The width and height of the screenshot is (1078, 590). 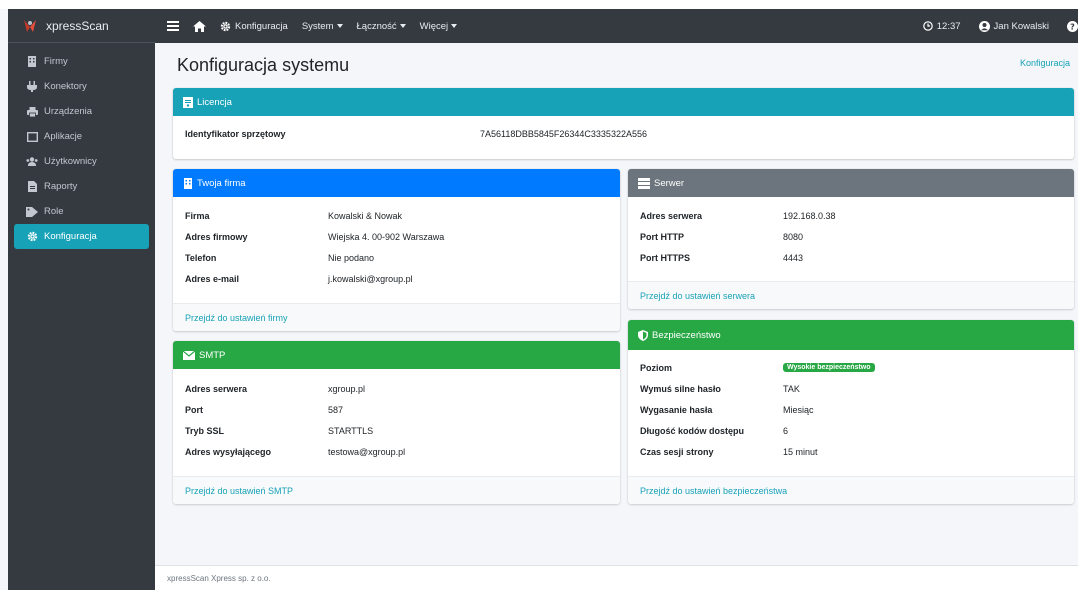 I want to click on clock: 12:37, so click(x=941, y=26).